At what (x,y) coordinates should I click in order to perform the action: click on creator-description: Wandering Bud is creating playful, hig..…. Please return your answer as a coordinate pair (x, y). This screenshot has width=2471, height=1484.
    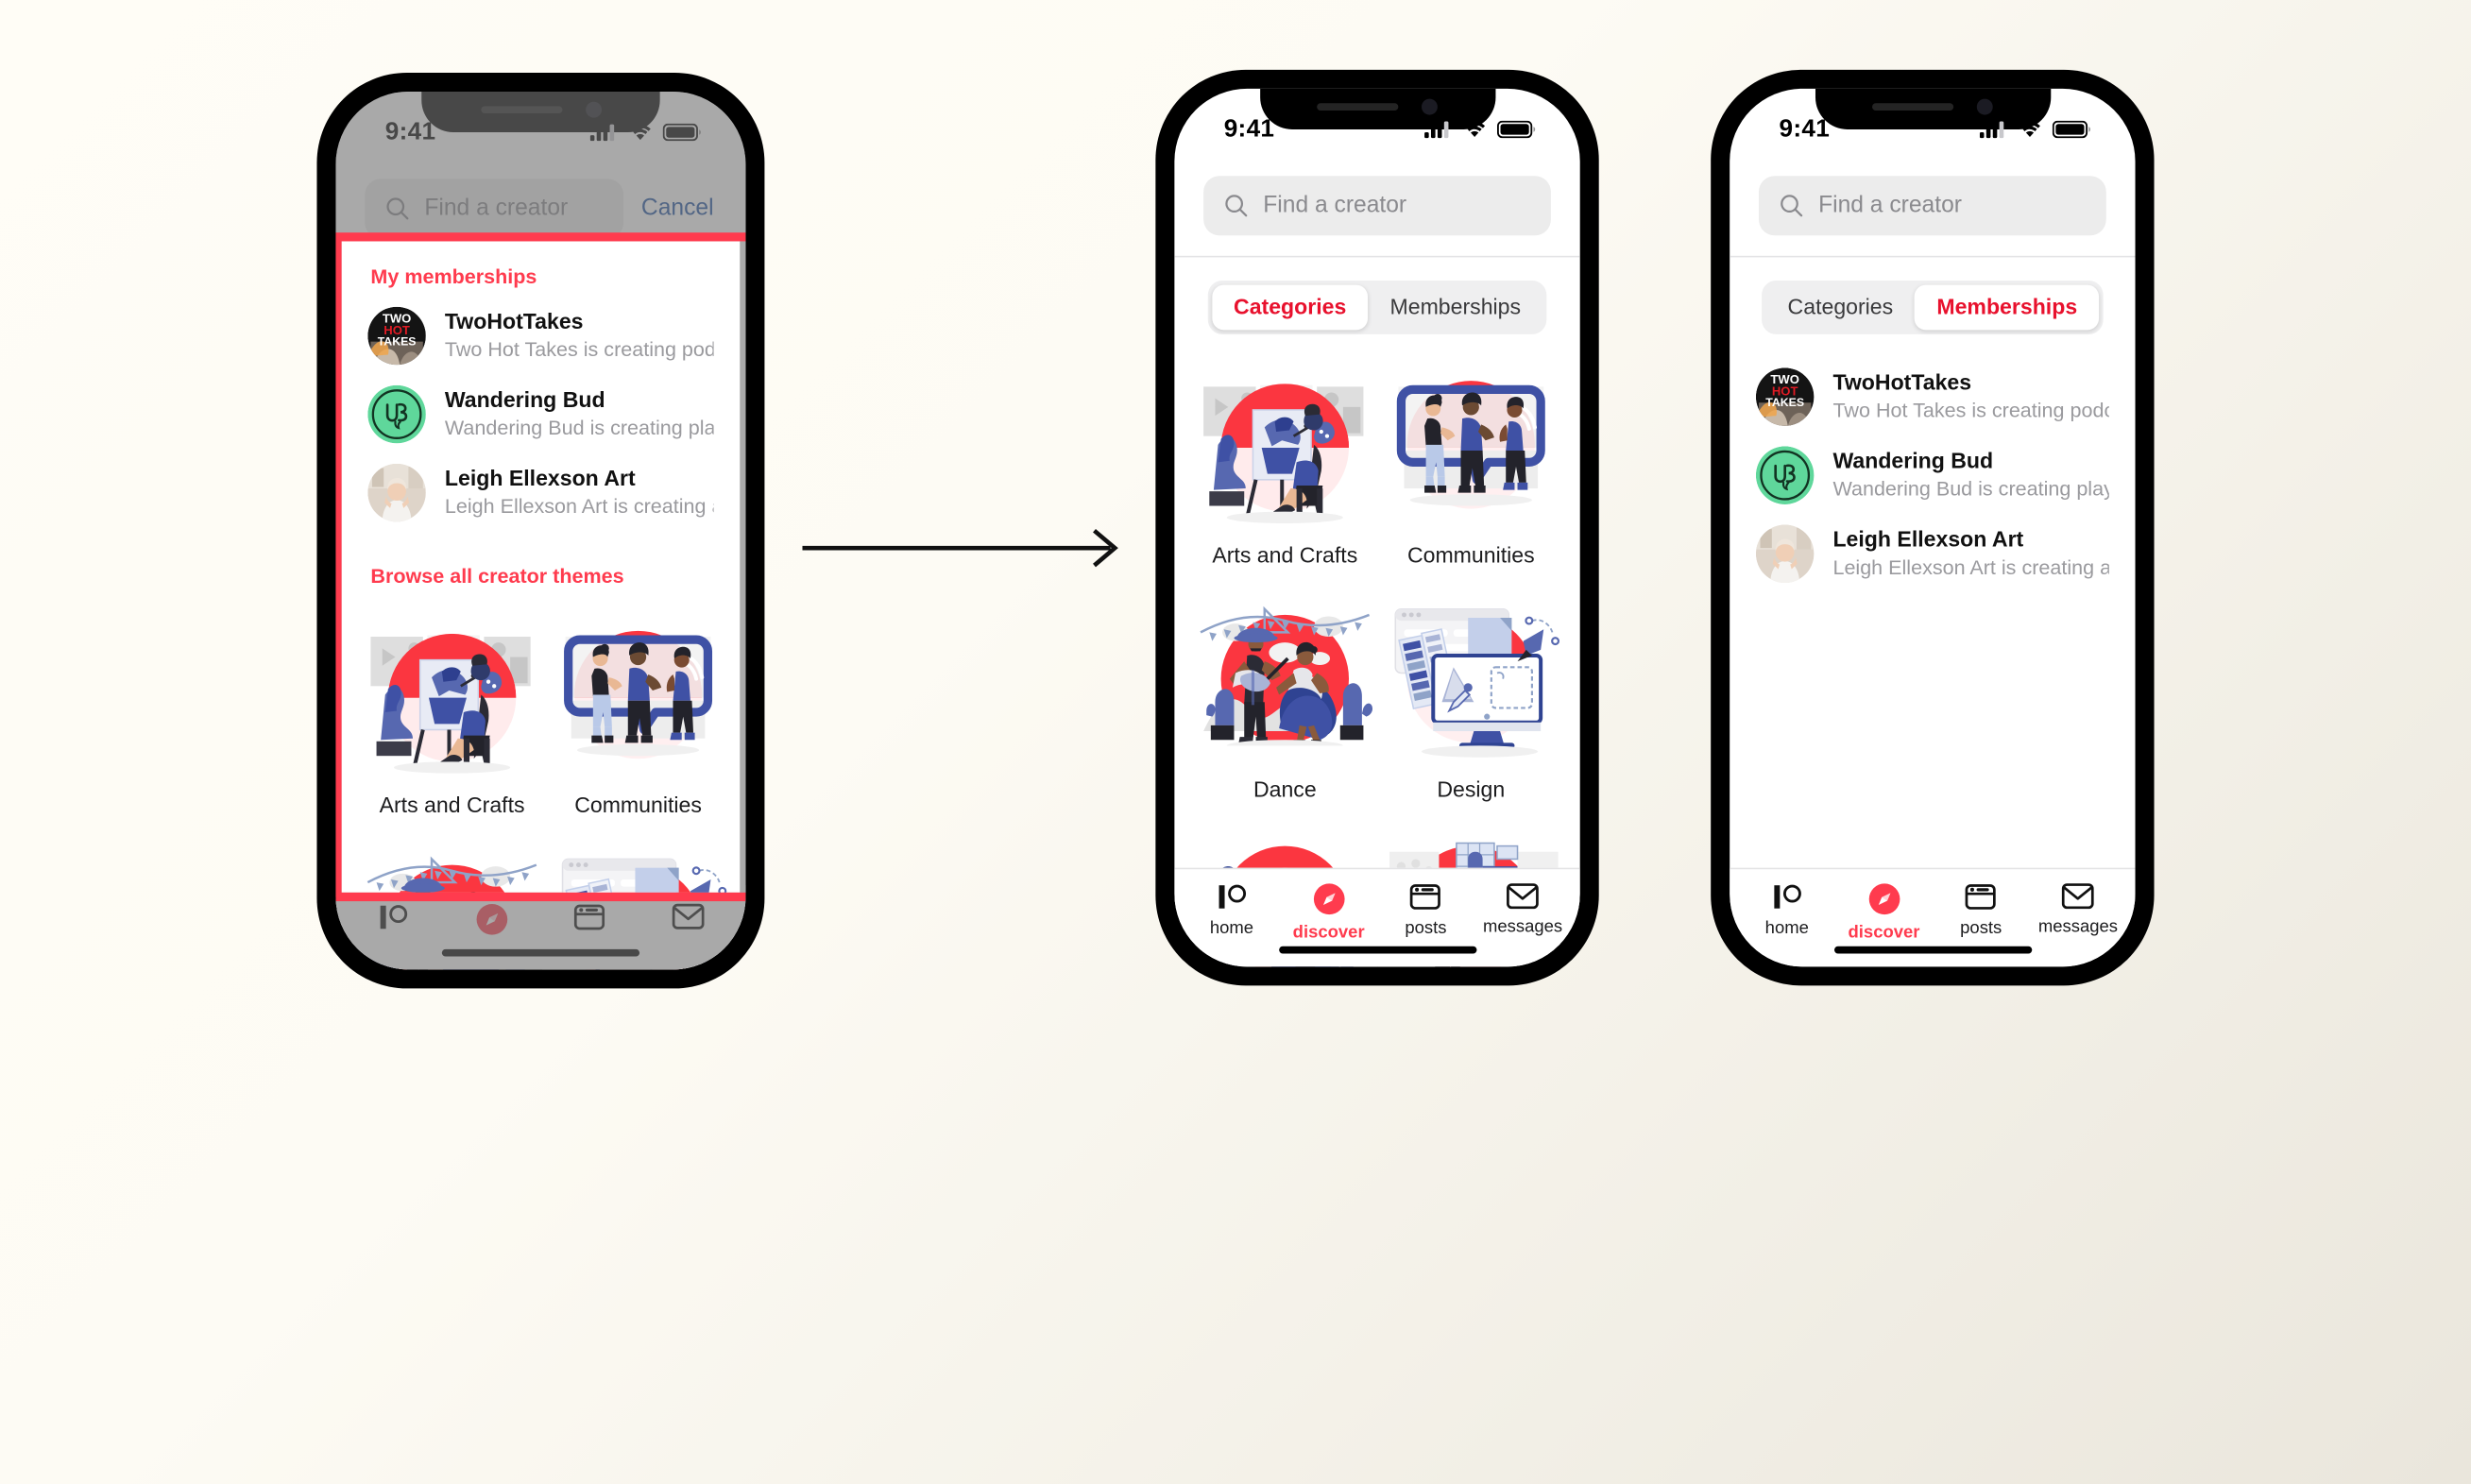
    Looking at the image, I should click on (1970, 489).